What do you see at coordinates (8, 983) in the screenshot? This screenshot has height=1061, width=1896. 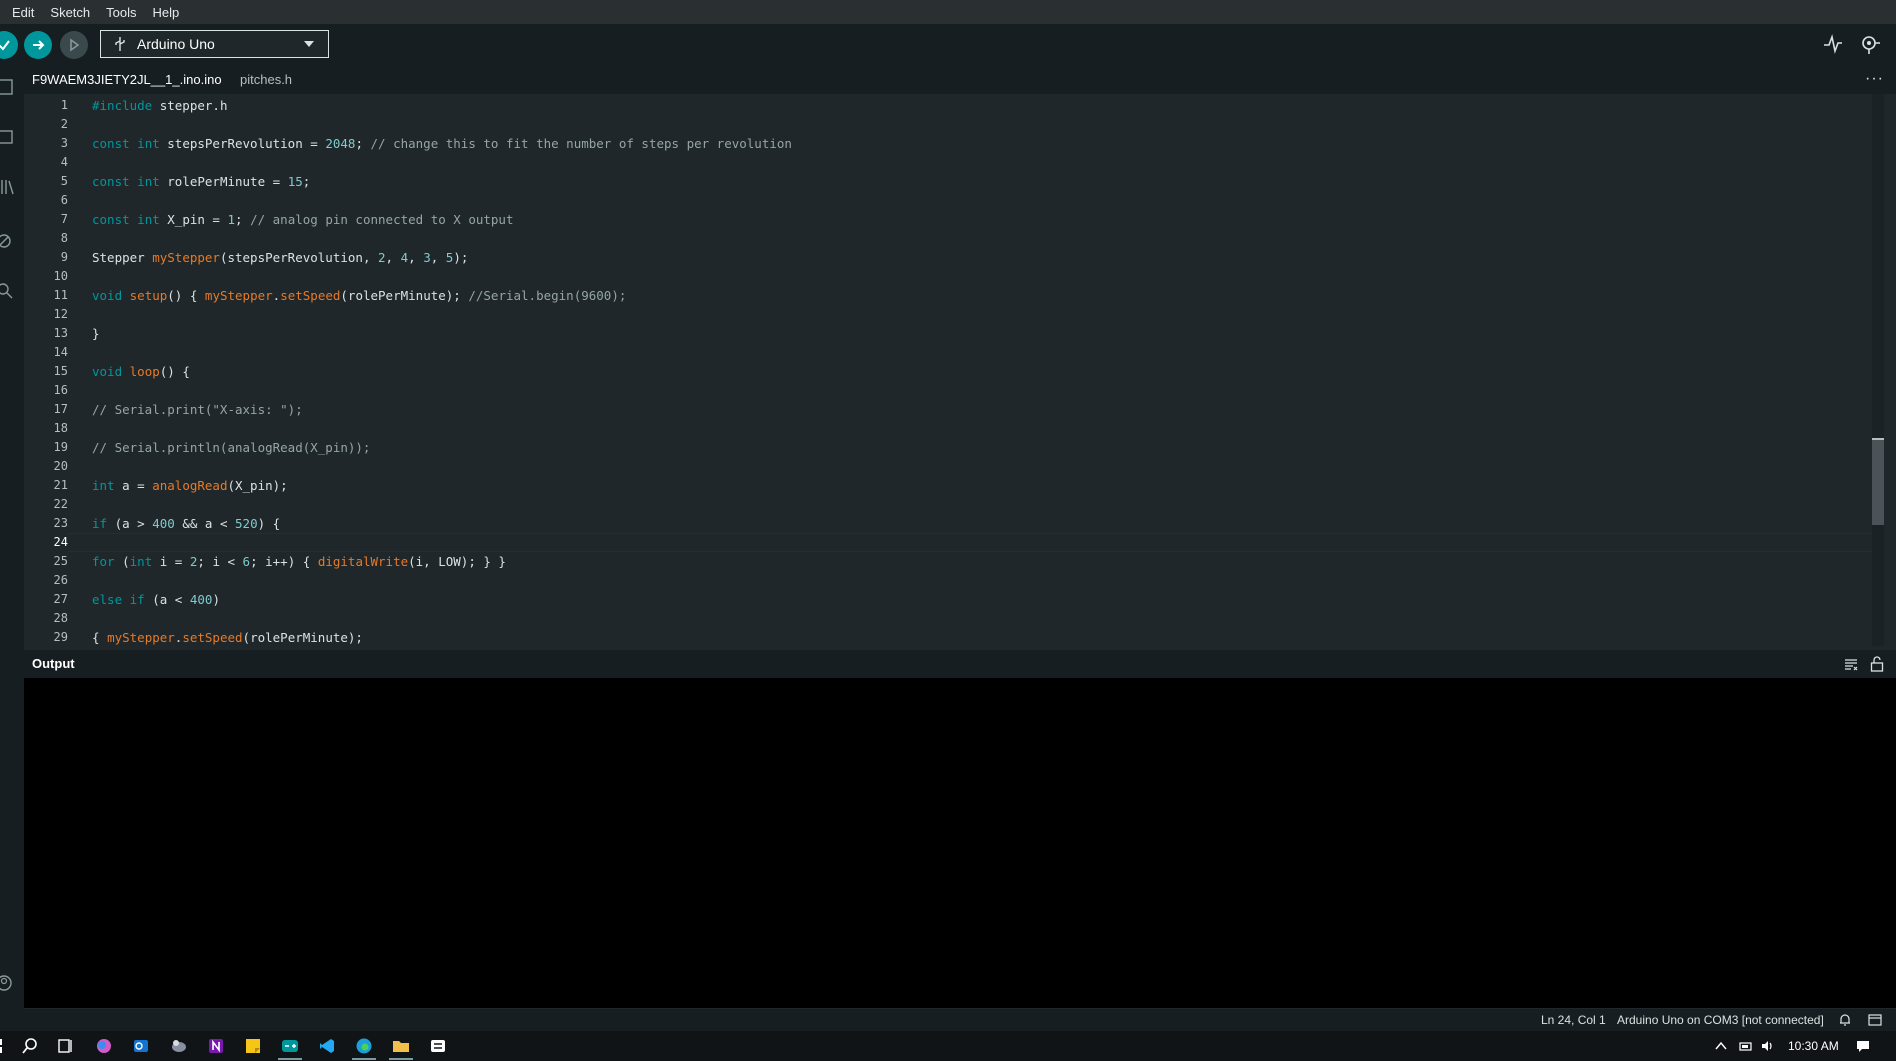 I see `account-icon` at bounding box center [8, 983].